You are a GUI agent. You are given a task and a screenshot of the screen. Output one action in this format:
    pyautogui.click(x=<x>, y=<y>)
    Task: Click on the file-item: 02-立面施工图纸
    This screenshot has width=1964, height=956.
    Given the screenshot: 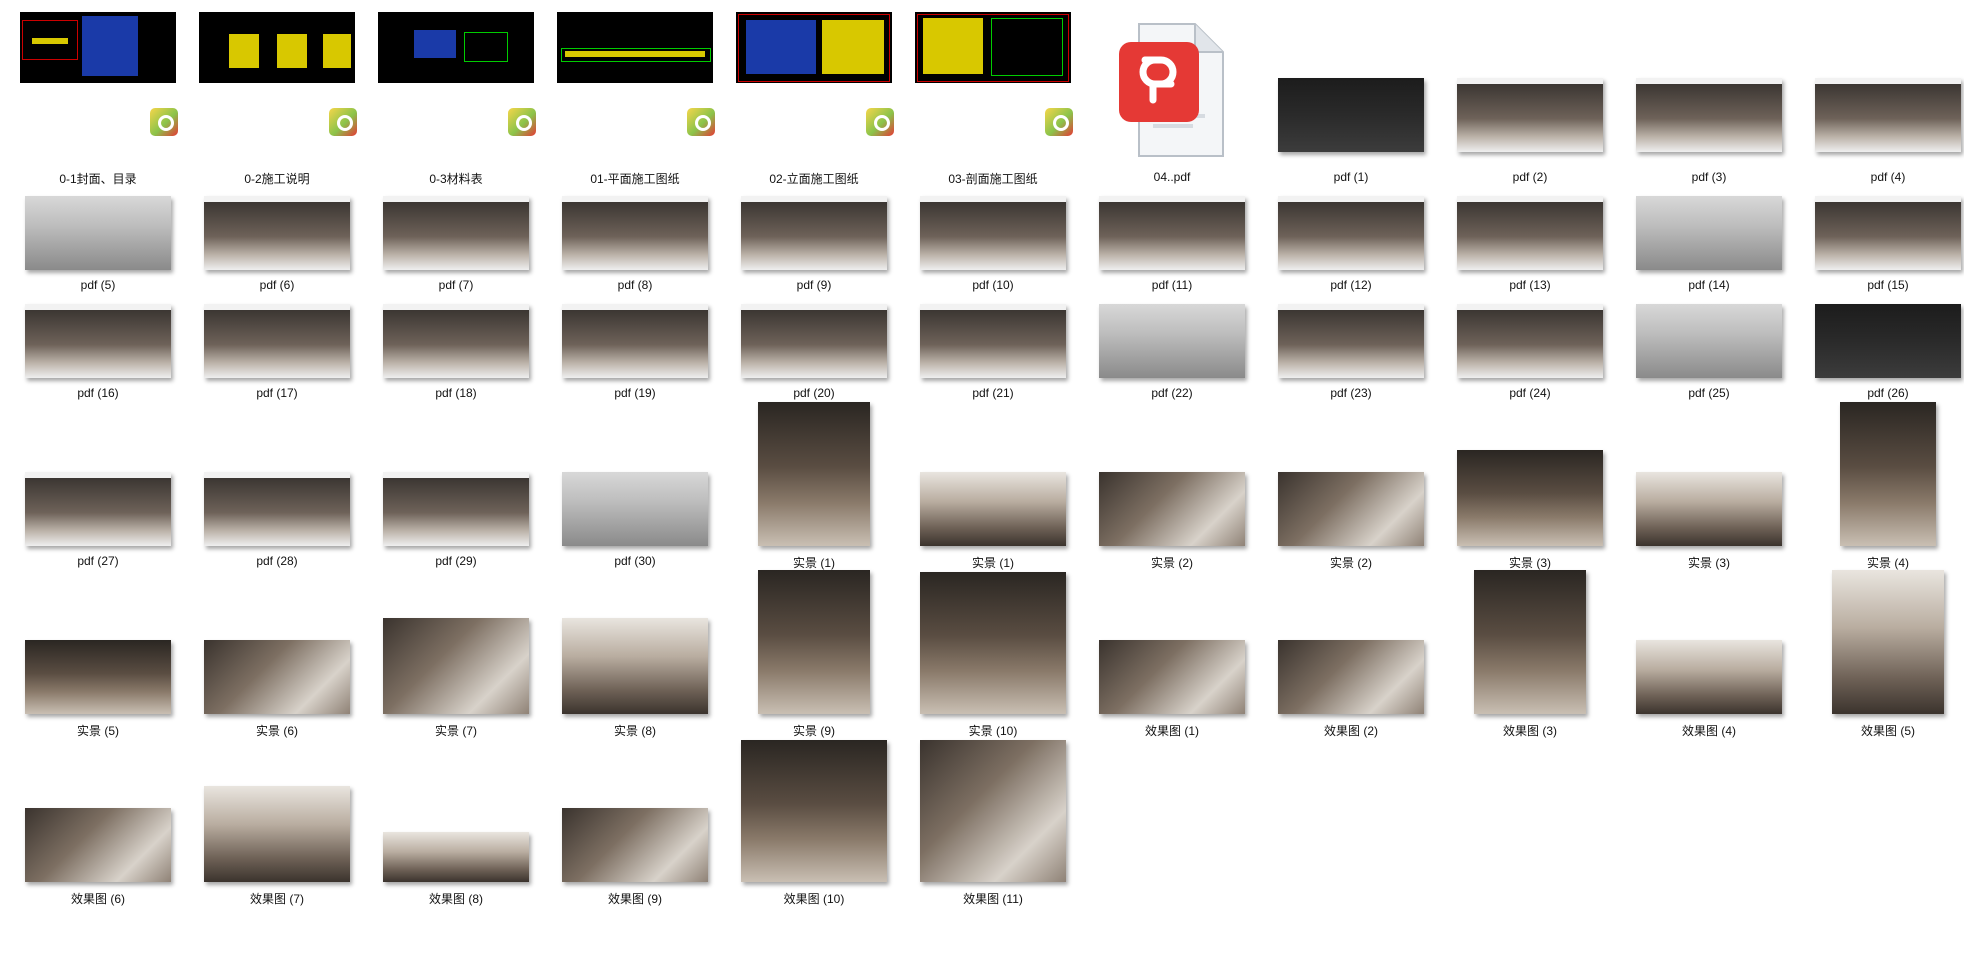 What is the action you would take?
    pyautogui.click(x=814, y=478)
    